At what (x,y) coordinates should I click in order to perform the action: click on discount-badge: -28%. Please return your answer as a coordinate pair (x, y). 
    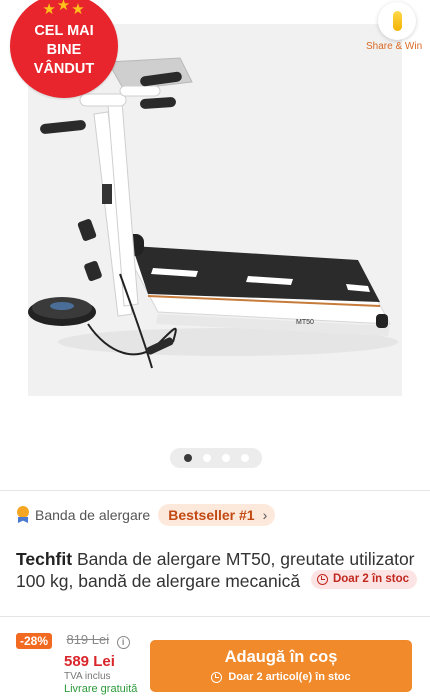
    Looking at the image, I should click on (34, 641).